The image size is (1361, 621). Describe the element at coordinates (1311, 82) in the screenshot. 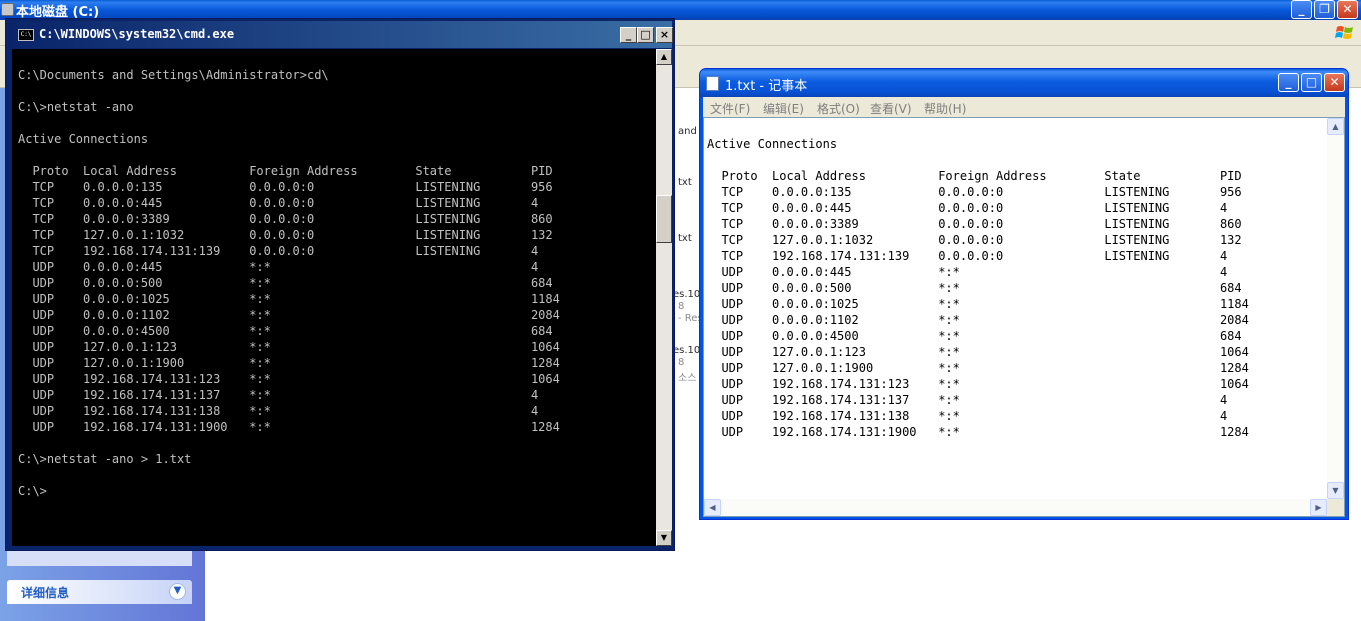

I see `notepad-maximize-button: □` at that location.